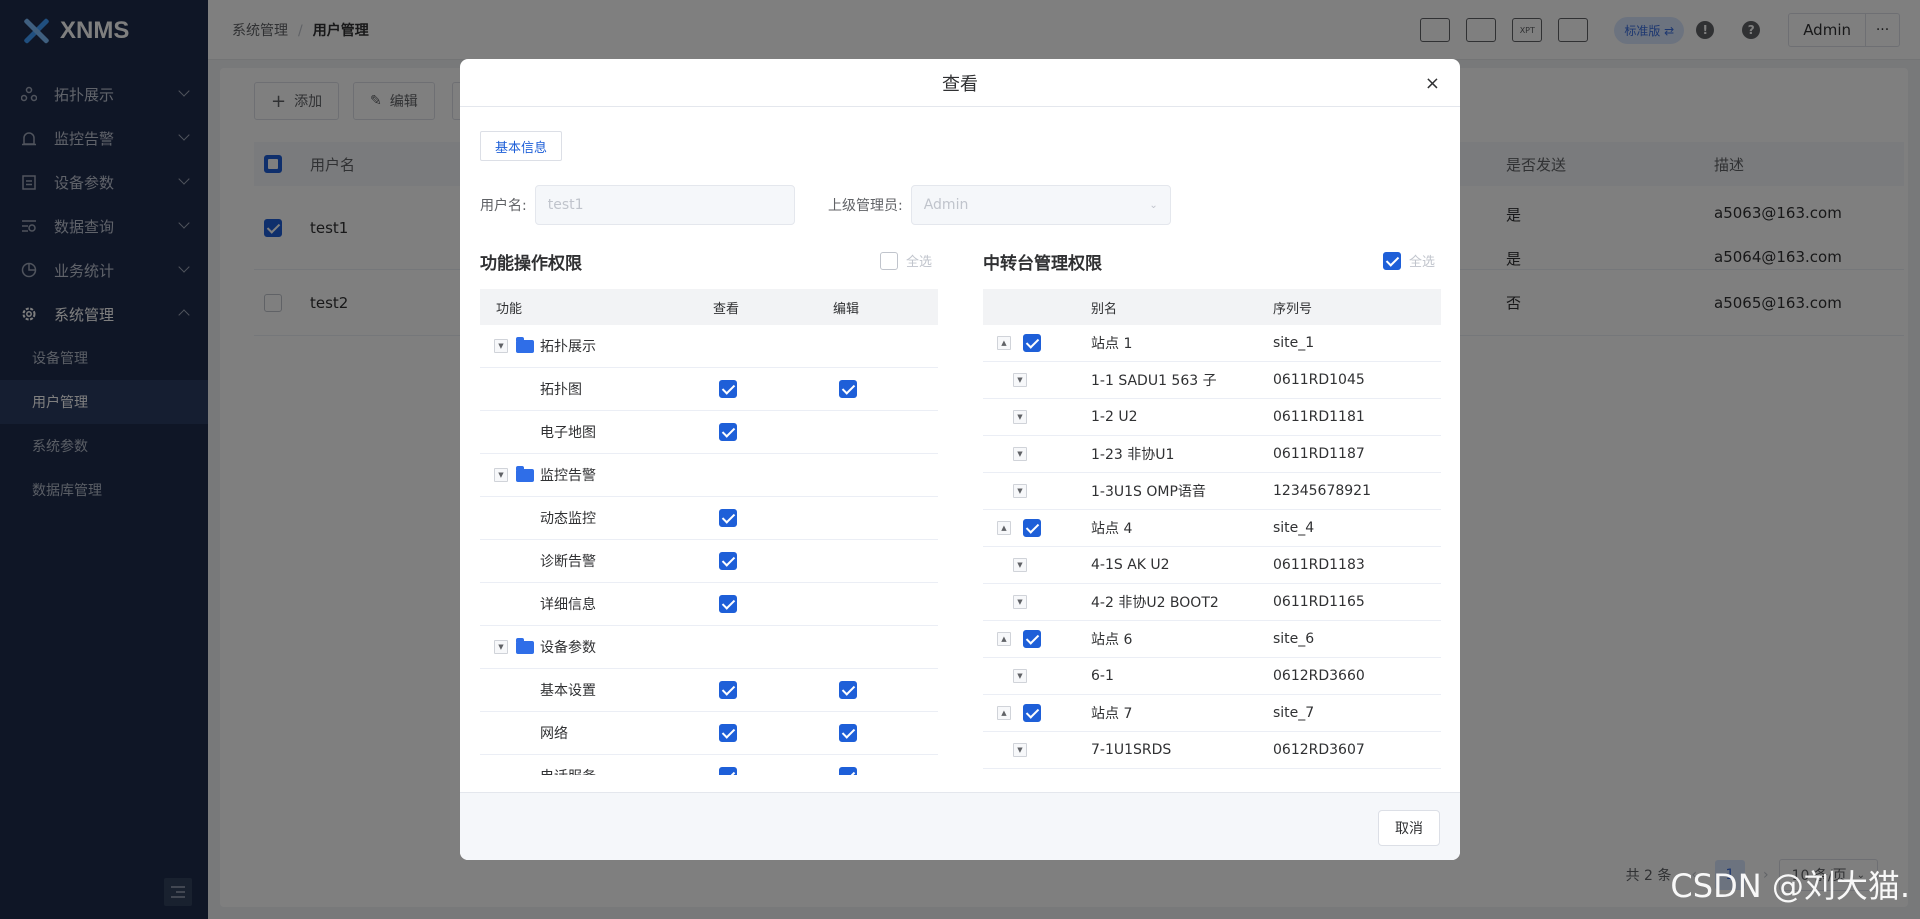  Describe the element at coordinates (1042, 264) in the screenshot. I see `relay-perm-title: 中转台管理权限` at that location.